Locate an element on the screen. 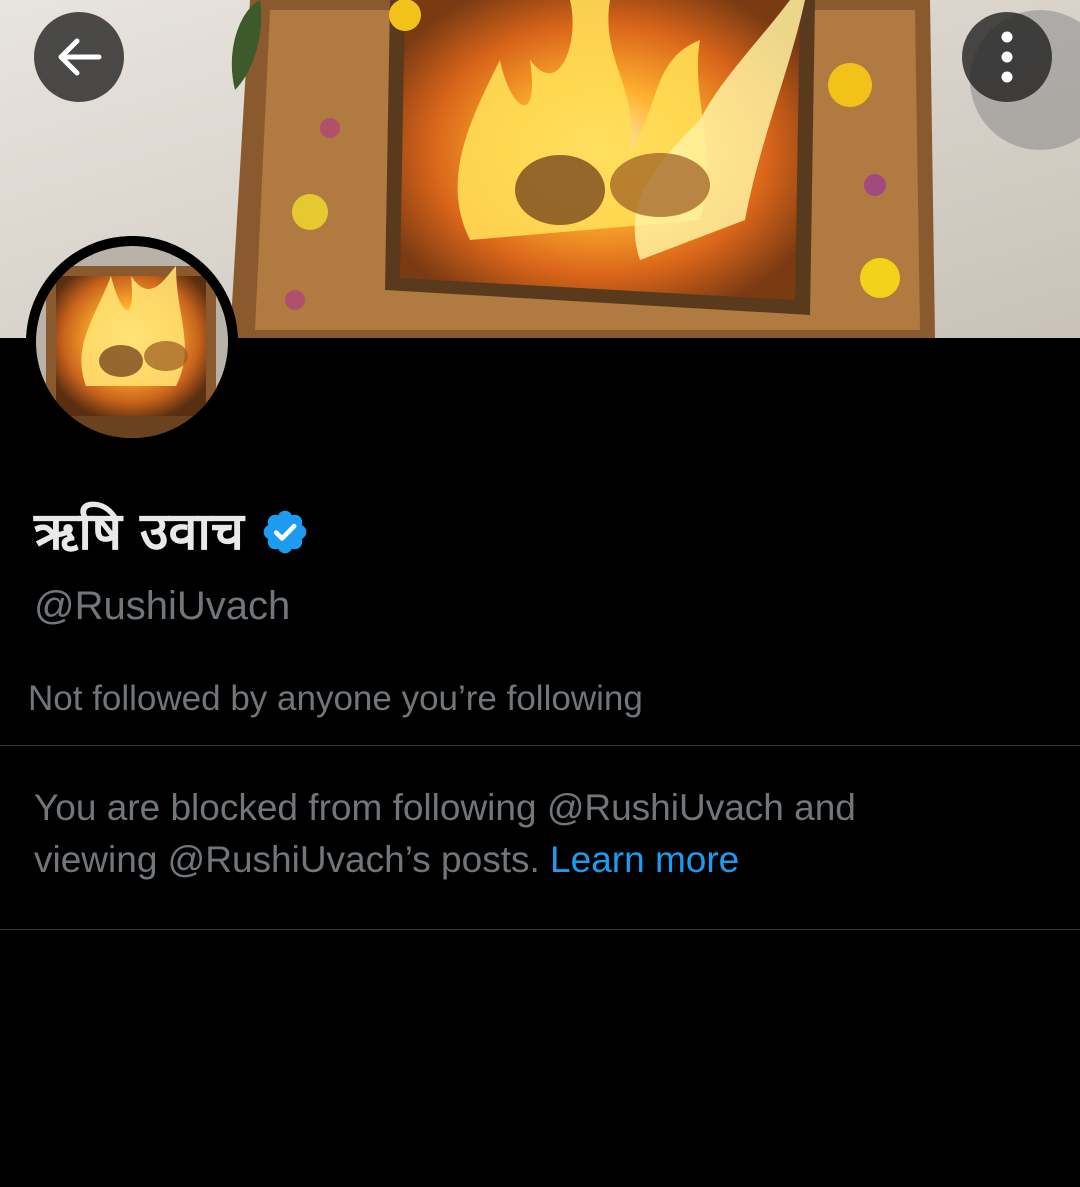 This screenshot has height=1187, width=1080. display-name-row: ऋषि उवाच is located at coordinates (172, 532).